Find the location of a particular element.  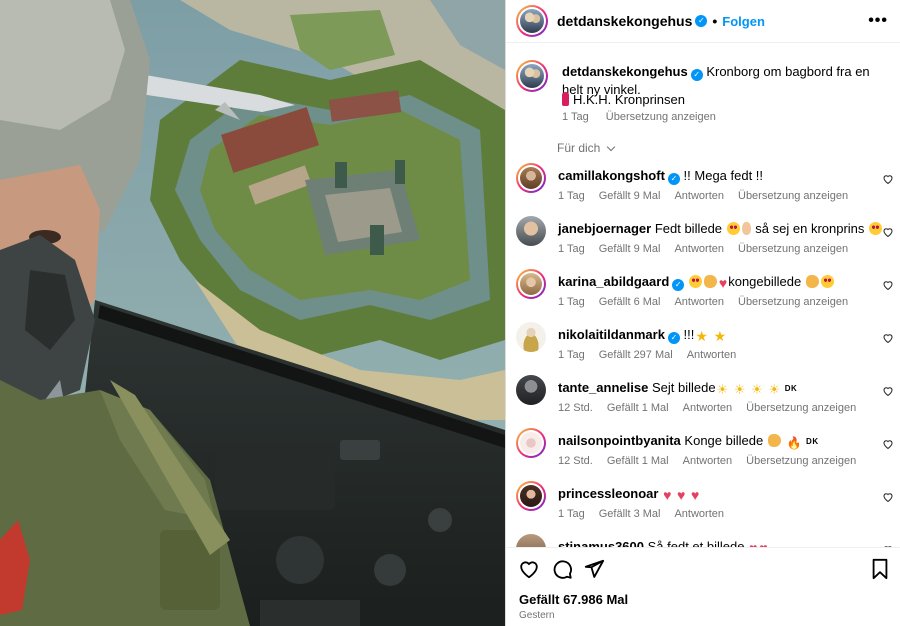

comment-text: tante_annelise Sejt billede☀ ☀ ☀ ☀ DK is located at coordinates (677, 388).